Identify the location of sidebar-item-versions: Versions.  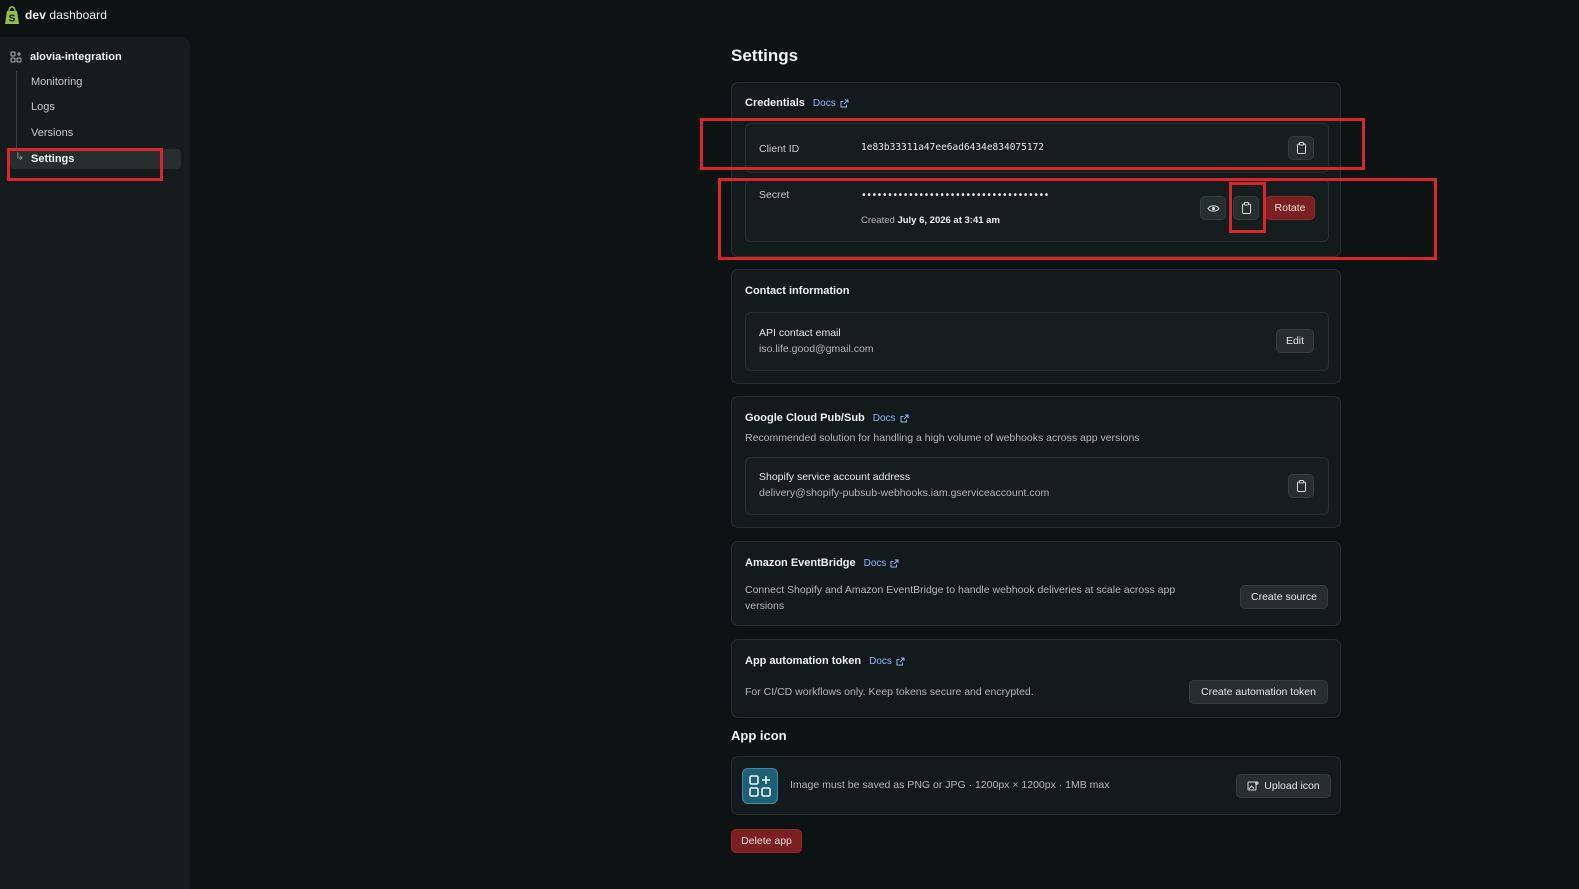
(52, 133).